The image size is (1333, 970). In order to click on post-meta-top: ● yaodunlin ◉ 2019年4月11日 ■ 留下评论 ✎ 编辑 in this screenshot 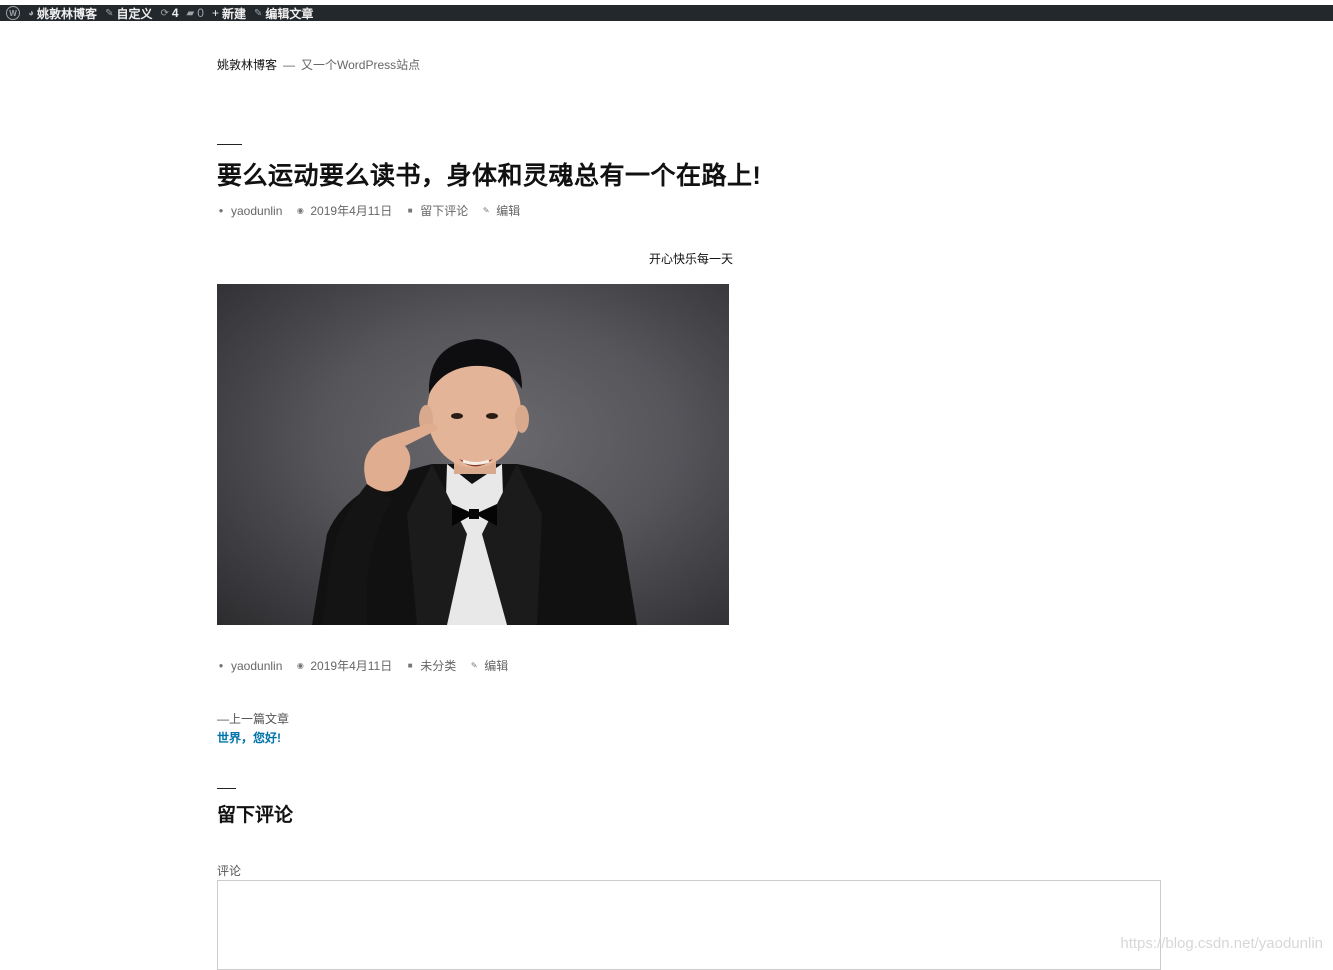, I will do `click(375, 210)`.